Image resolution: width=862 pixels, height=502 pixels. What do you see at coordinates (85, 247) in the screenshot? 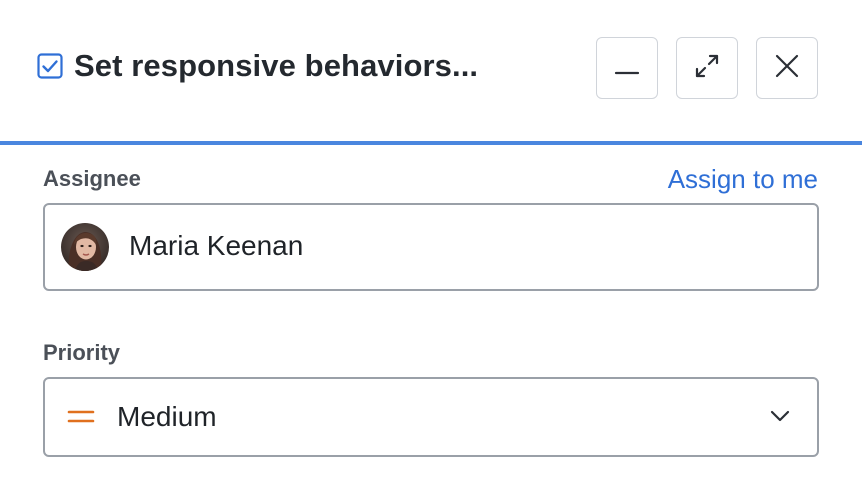
I see `user-avatar` at bounding box center [85, 247].